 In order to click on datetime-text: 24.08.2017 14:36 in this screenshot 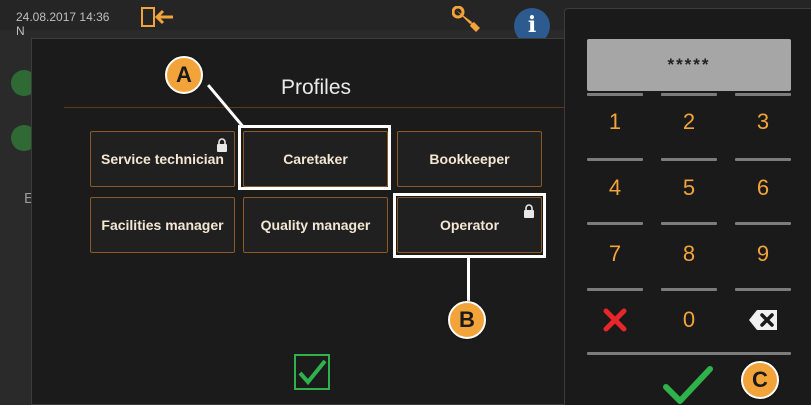, I will do `click(63, 17)`.